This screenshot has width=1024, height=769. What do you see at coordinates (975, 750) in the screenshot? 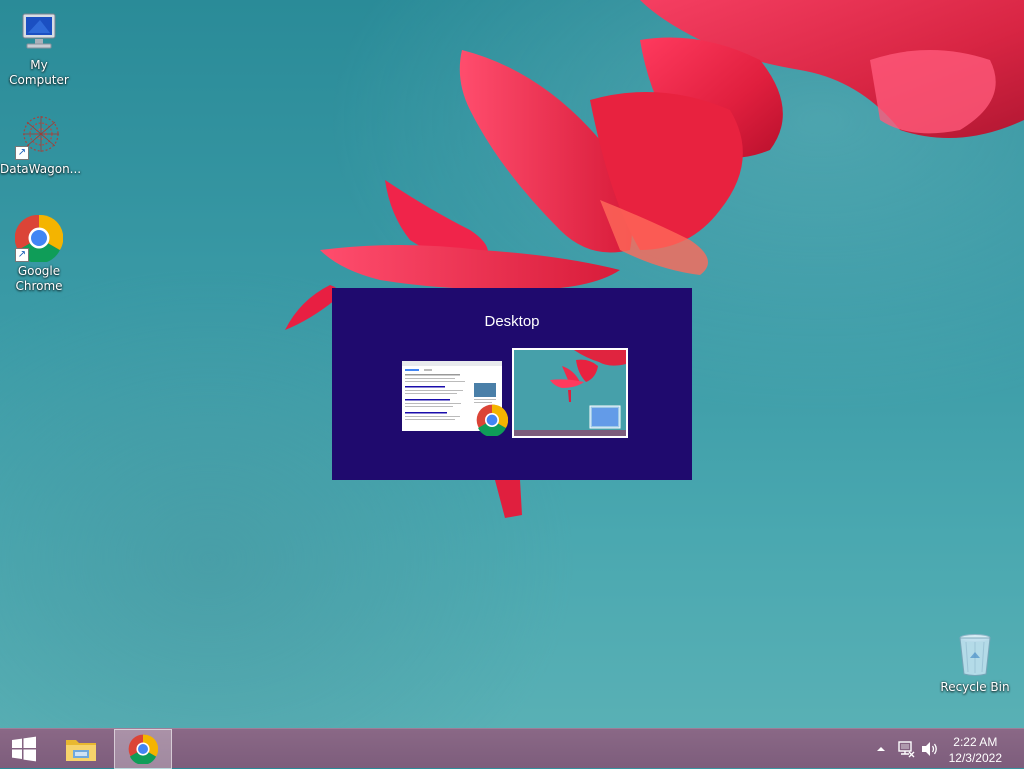
I see `clock: 2:22 AM 12/3/2022` at bounding box center [975, 750].